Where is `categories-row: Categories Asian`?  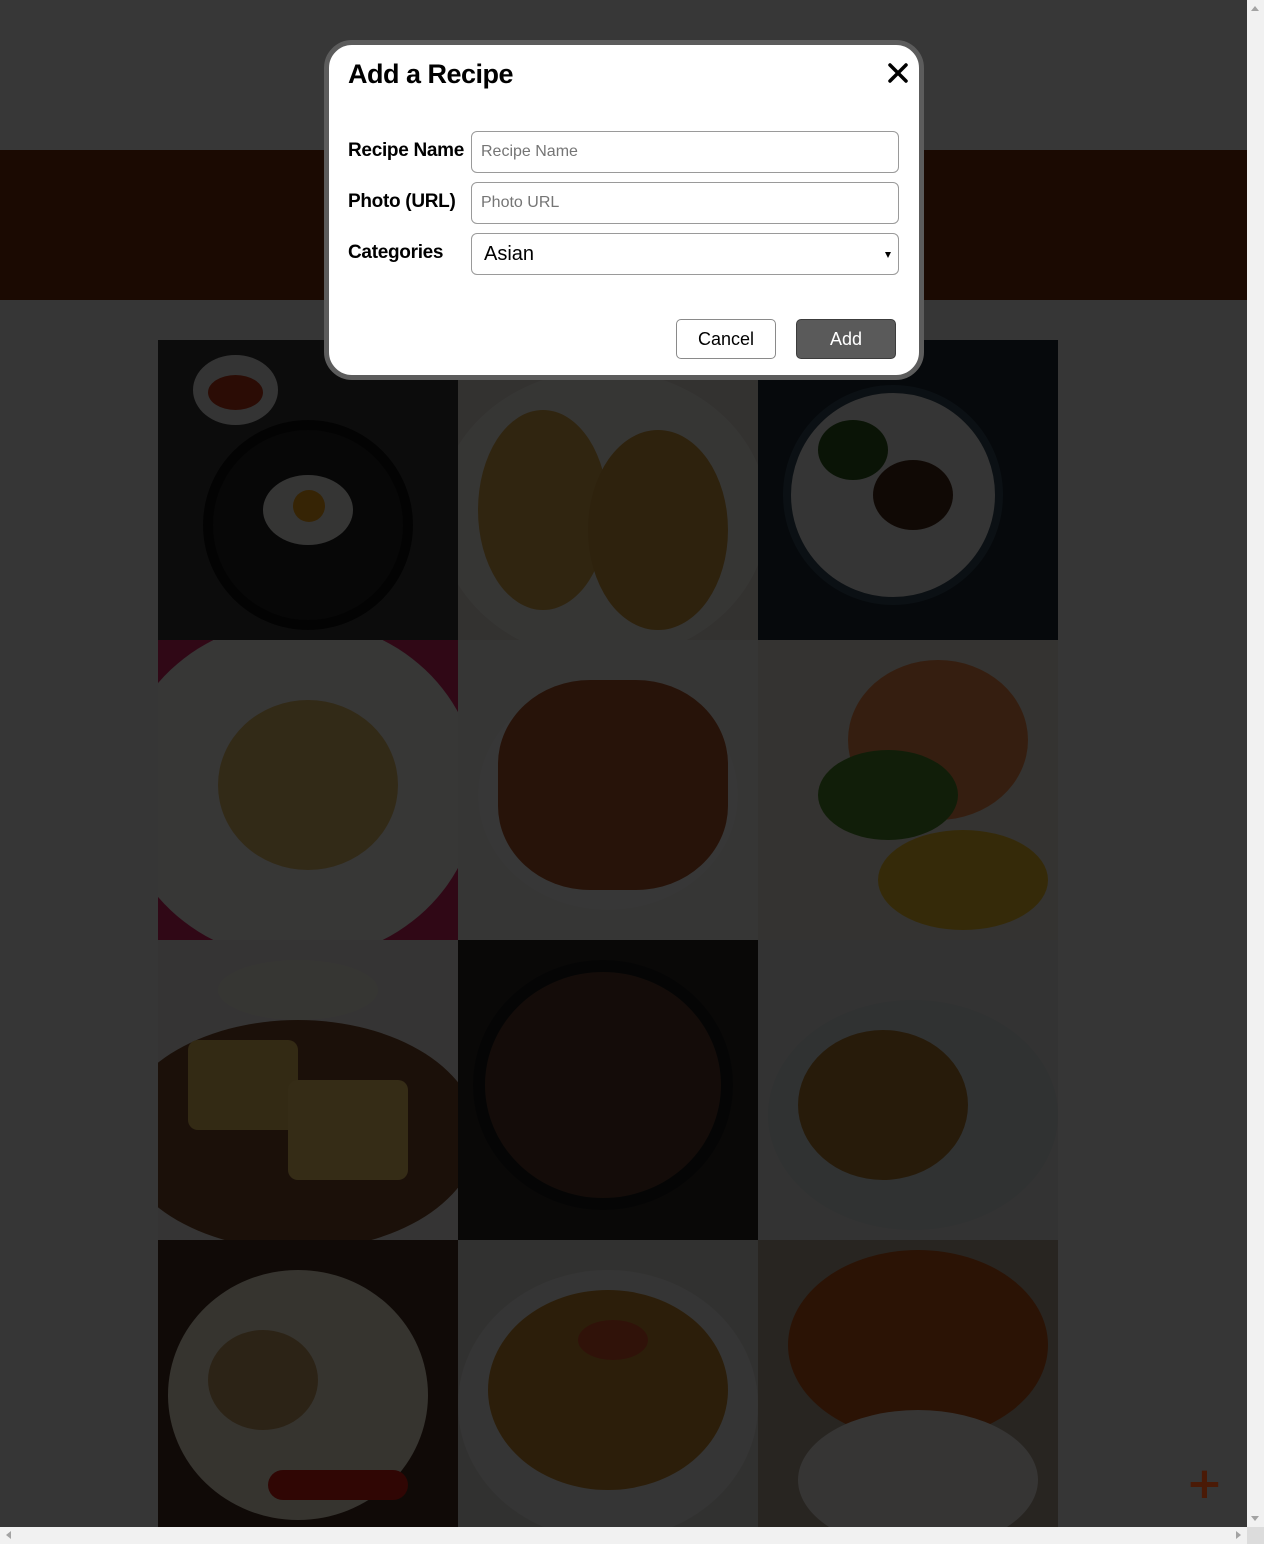 categories-row: Categories Asian is located at coordinates (624, 254).